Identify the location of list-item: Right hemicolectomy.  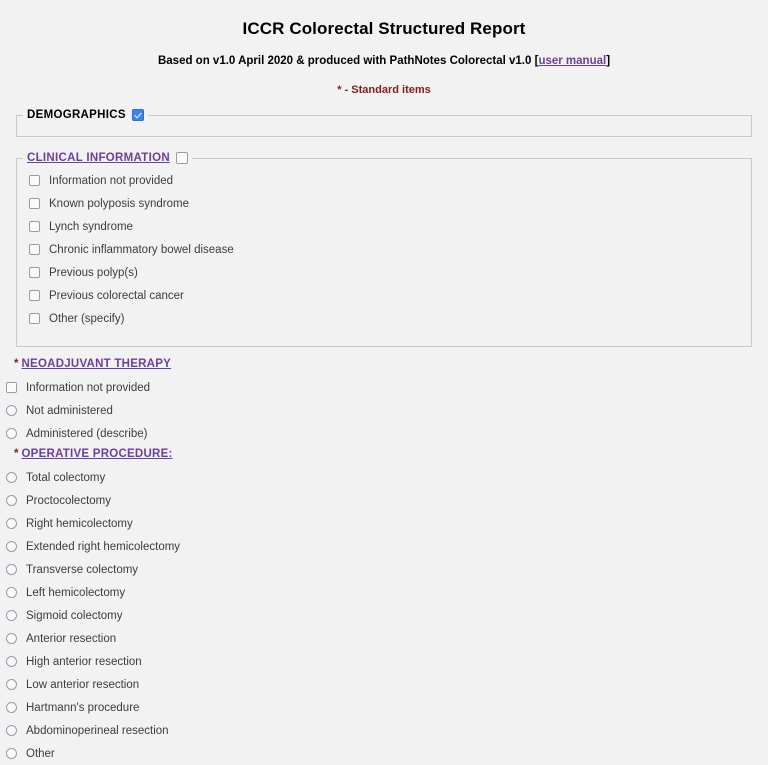
(384, 523).